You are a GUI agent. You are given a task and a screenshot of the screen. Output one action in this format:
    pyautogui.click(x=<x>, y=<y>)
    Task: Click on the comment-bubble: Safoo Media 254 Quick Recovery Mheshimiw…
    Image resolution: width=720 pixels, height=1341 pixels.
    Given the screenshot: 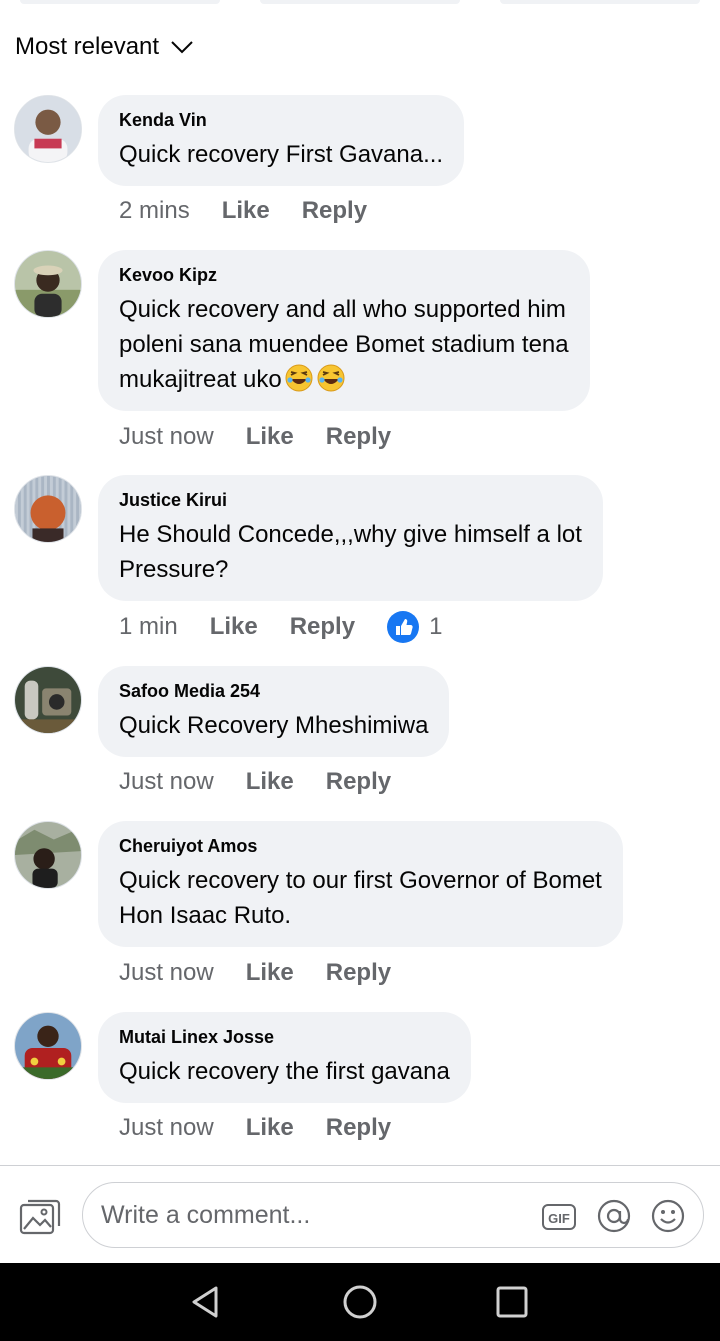 What is the action you would take?
    pyautogui.click(x=274, y=711)
    